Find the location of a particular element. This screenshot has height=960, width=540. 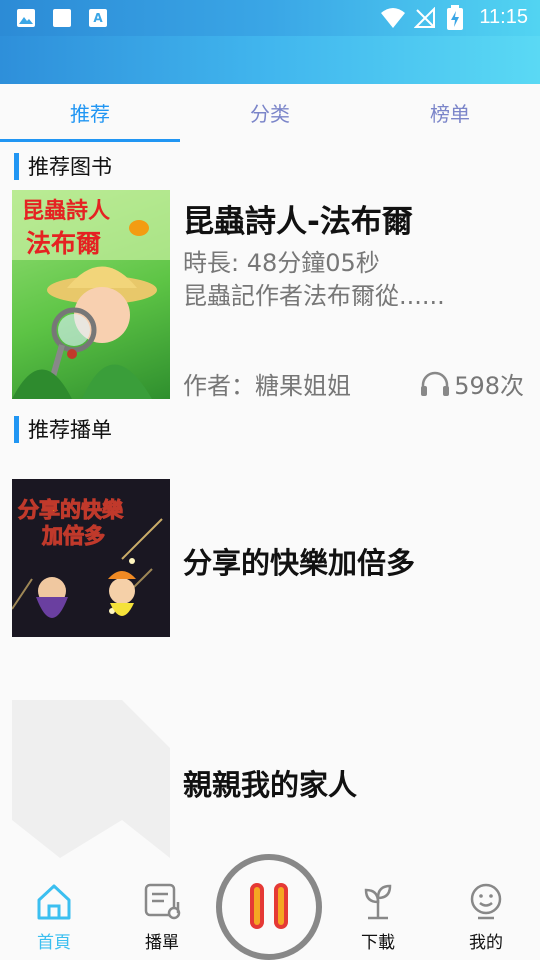

profile-icon is located at coordinates (486, 901).